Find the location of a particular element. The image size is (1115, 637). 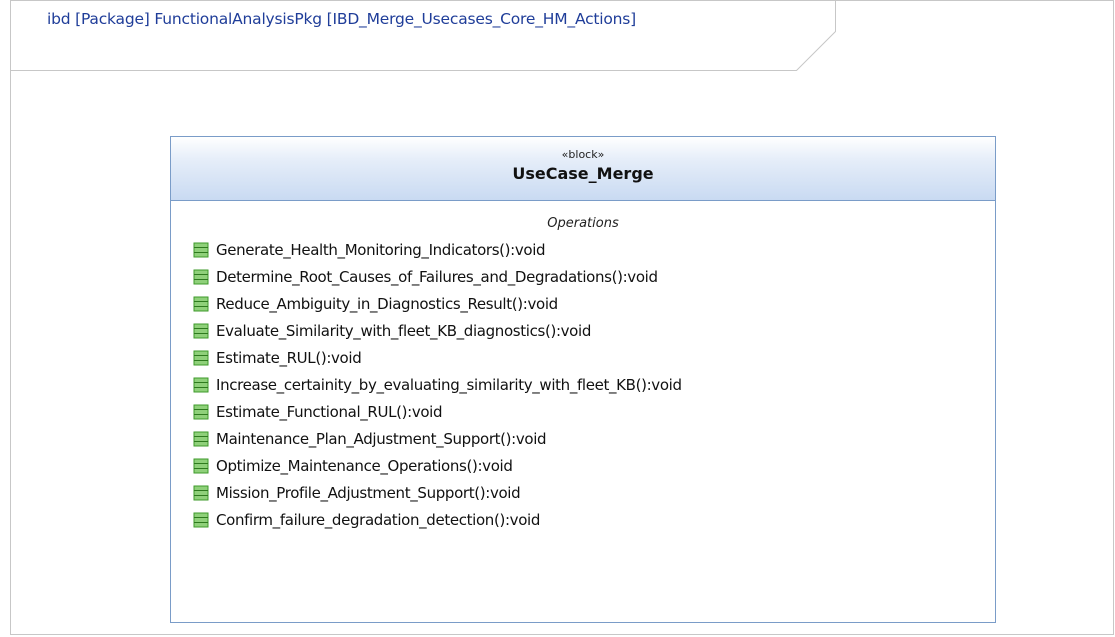

operation-item: Estimate_Functional_RUL():void is located at coordinates (594, 411).